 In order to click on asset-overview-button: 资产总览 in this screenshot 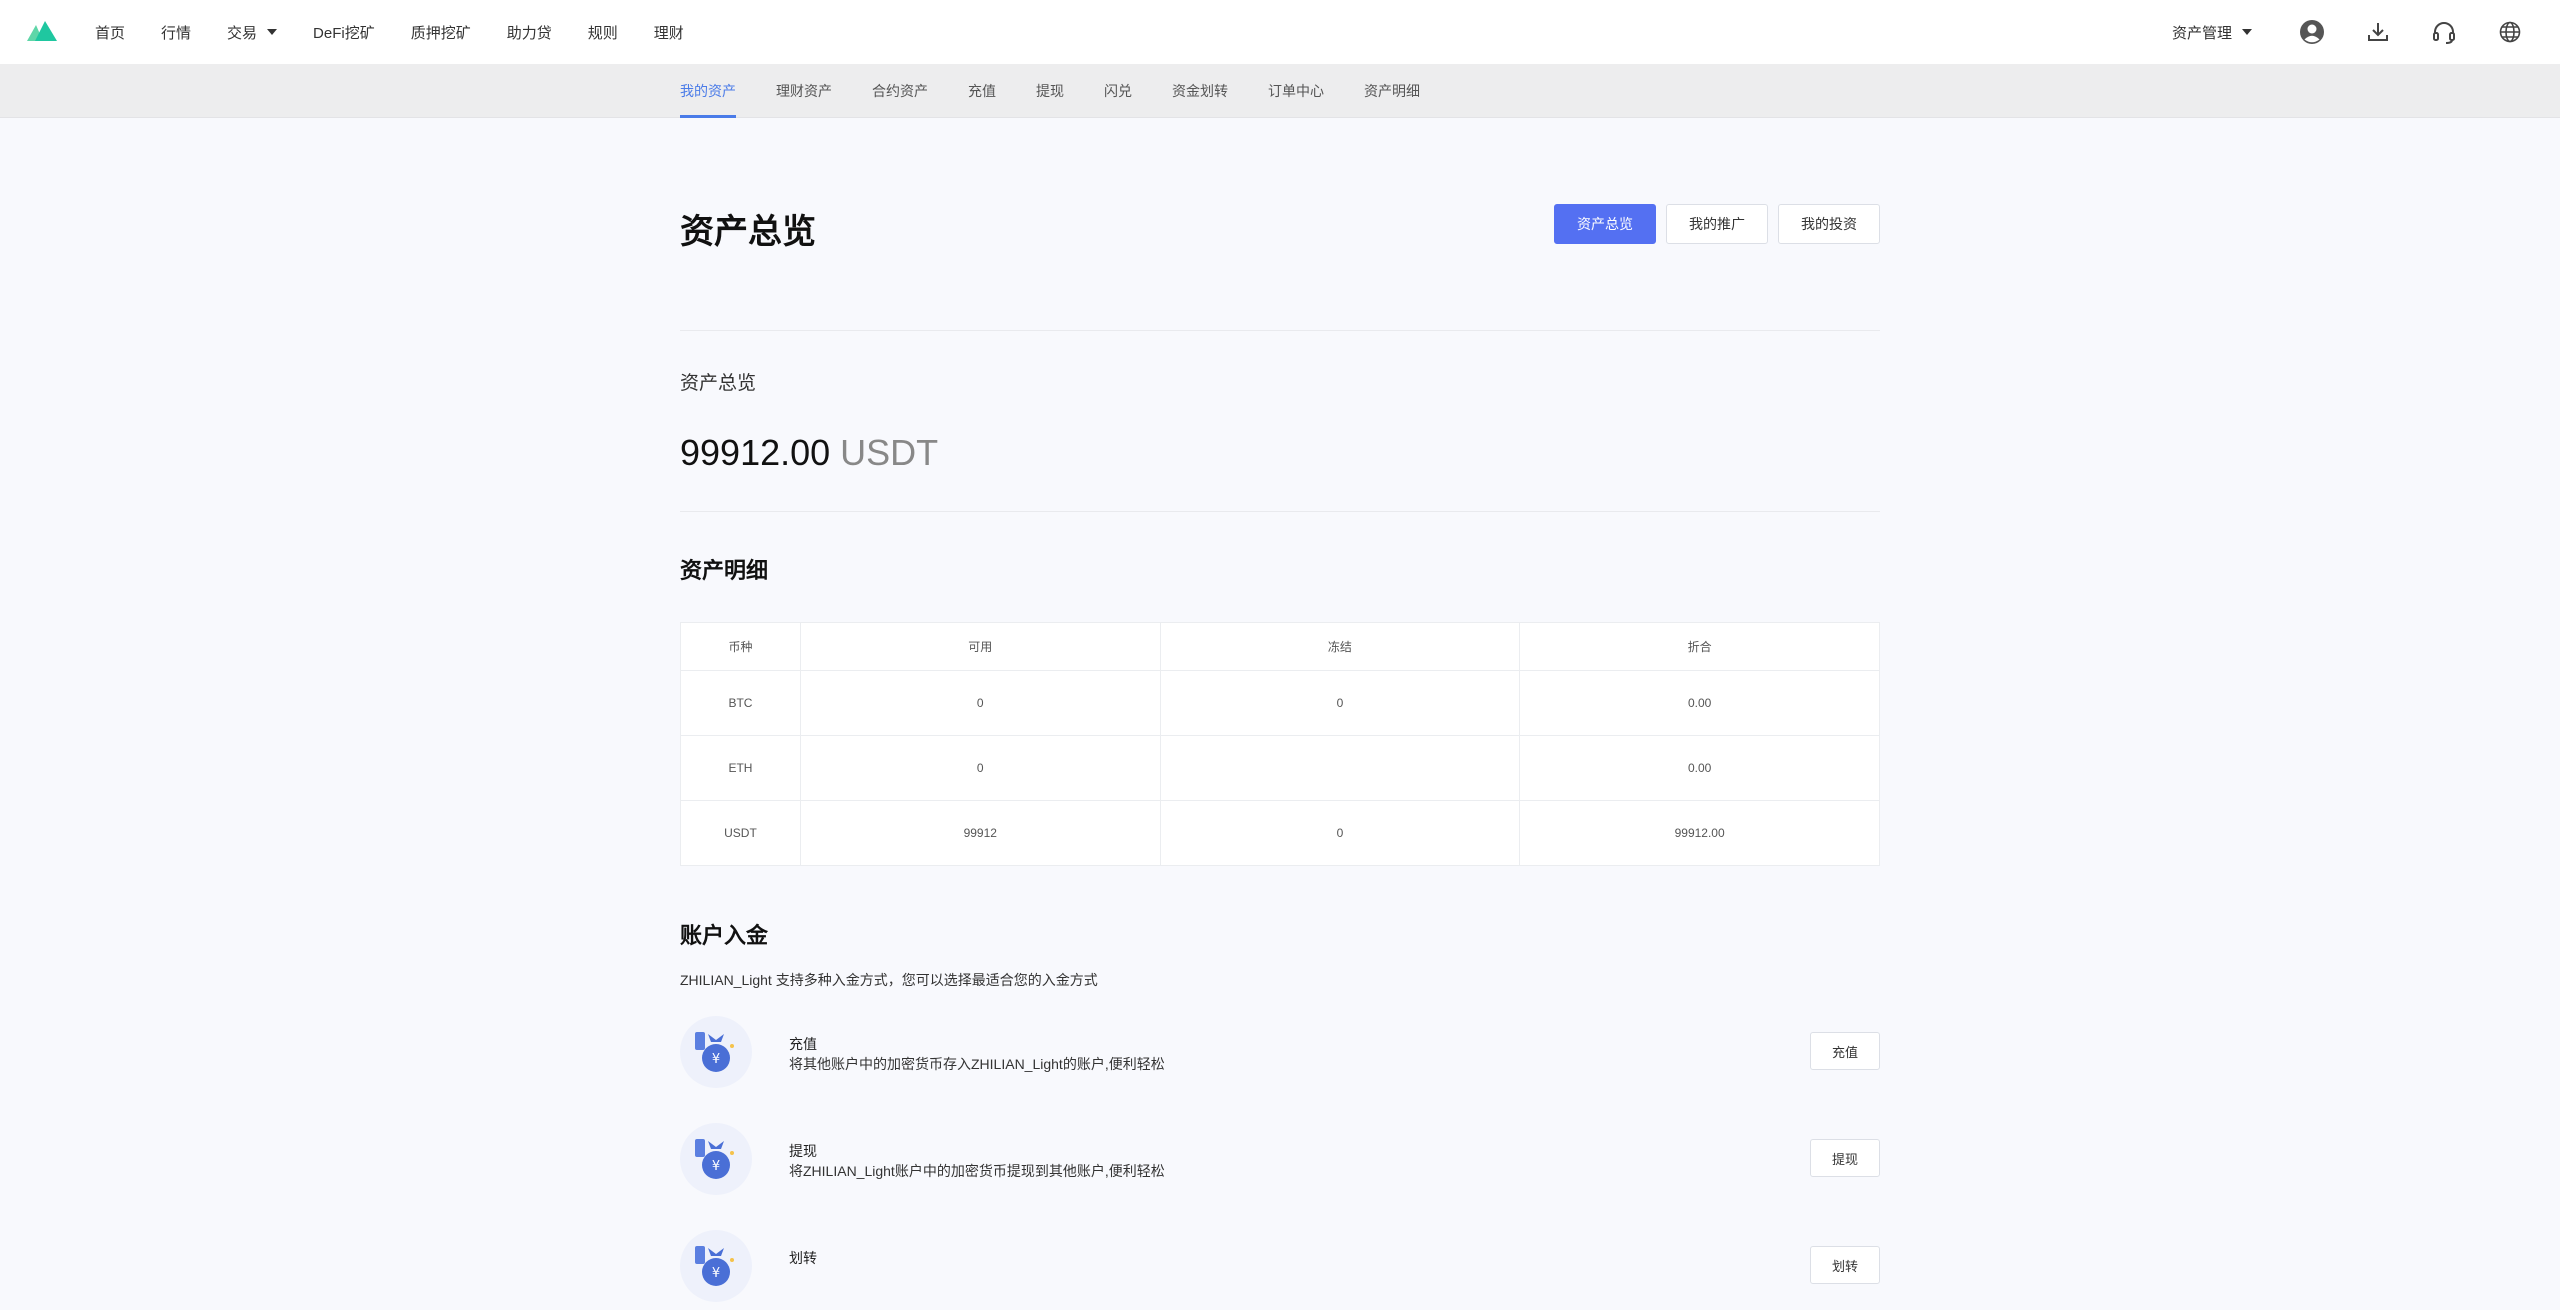, I will do `click(1605, 224)`.